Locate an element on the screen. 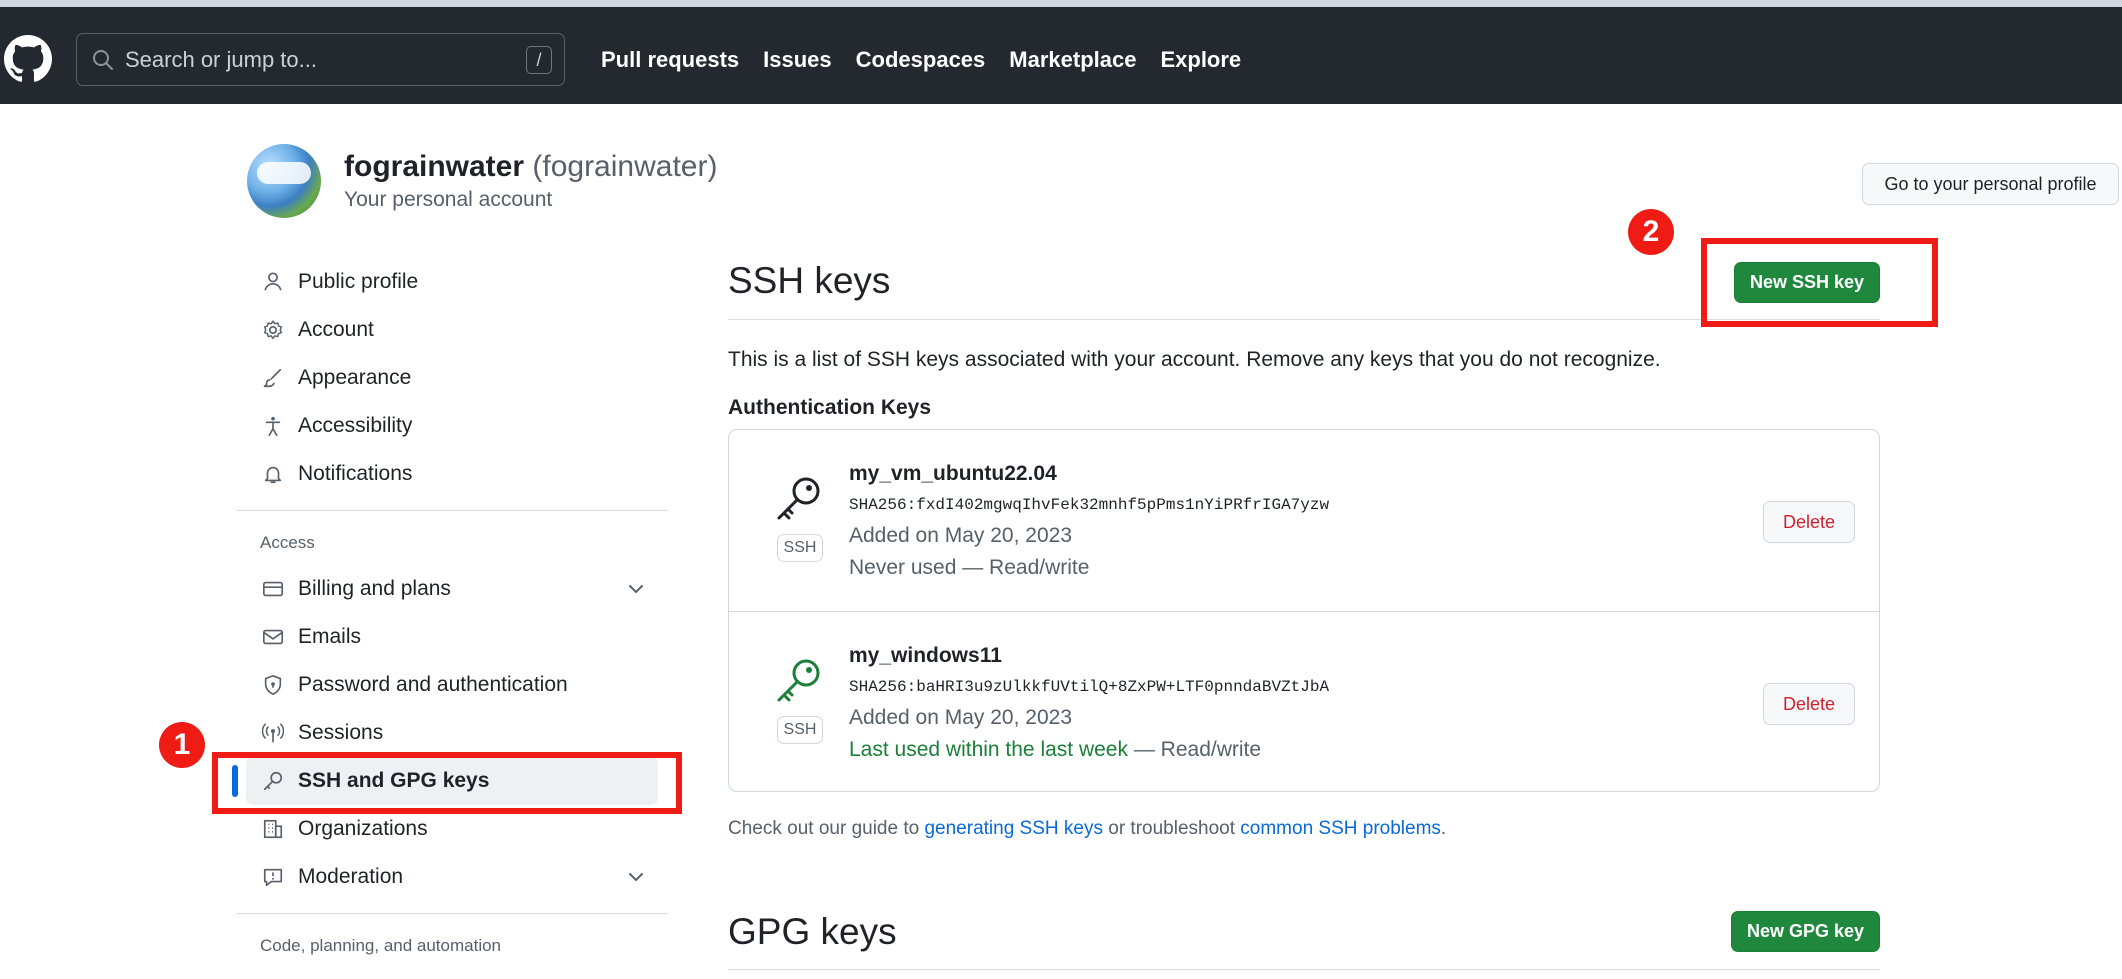  report-icon is located at coordinates (273, 877).